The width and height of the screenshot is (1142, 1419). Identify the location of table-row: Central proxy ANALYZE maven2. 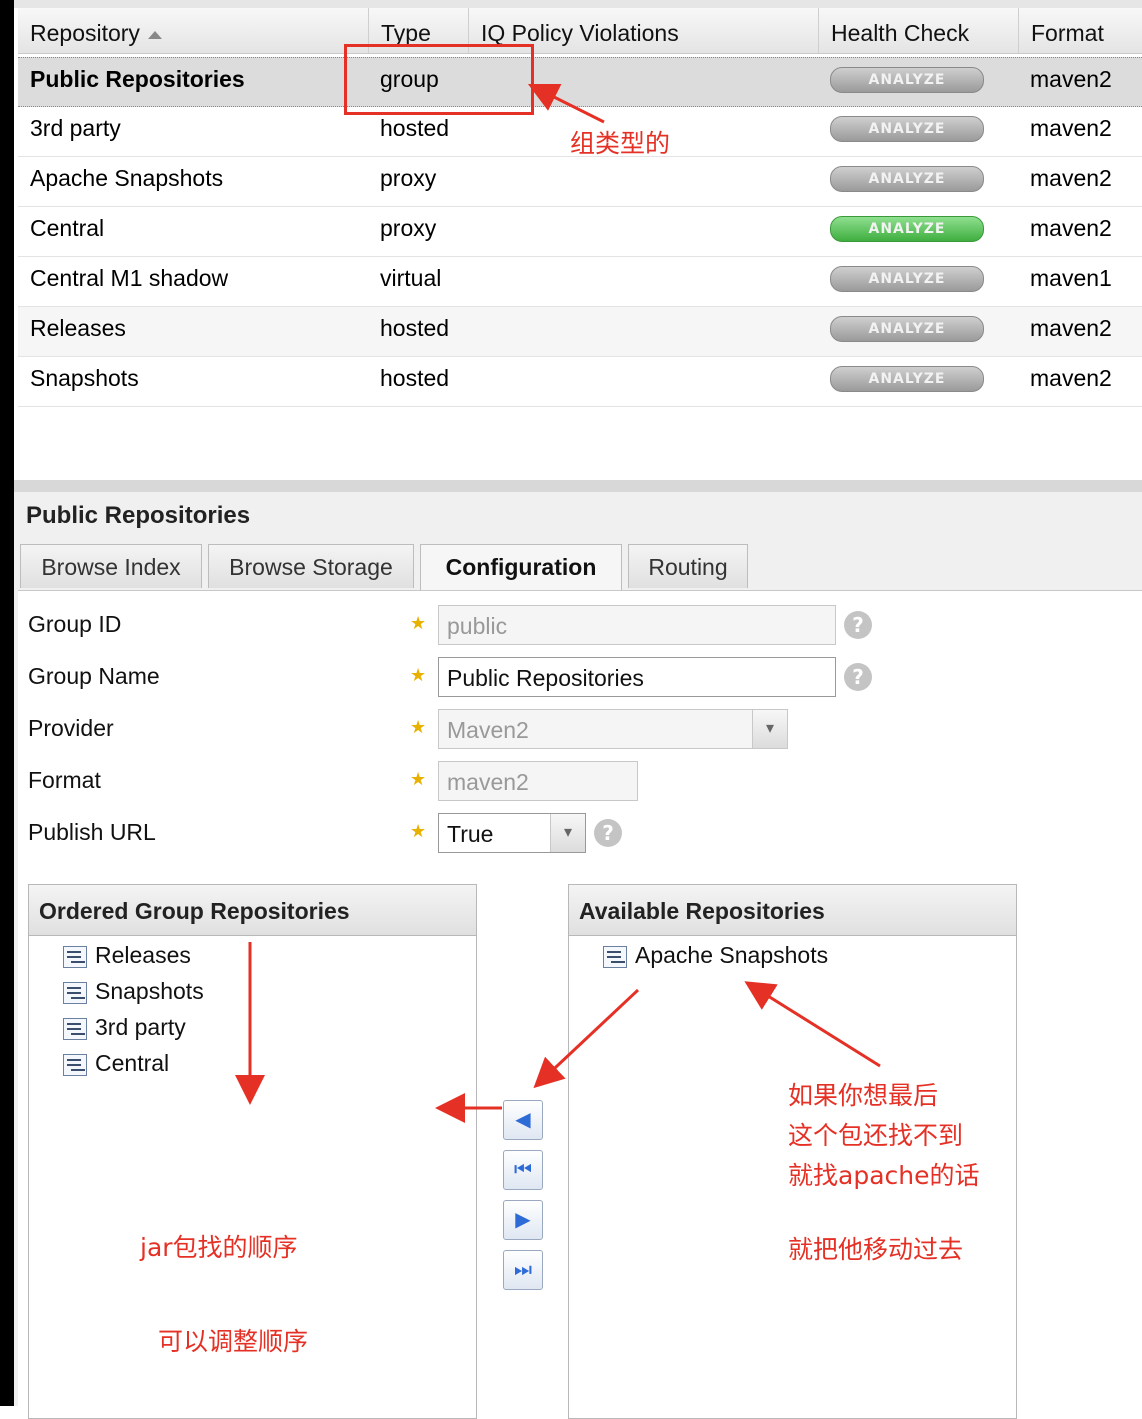
(580, 232).